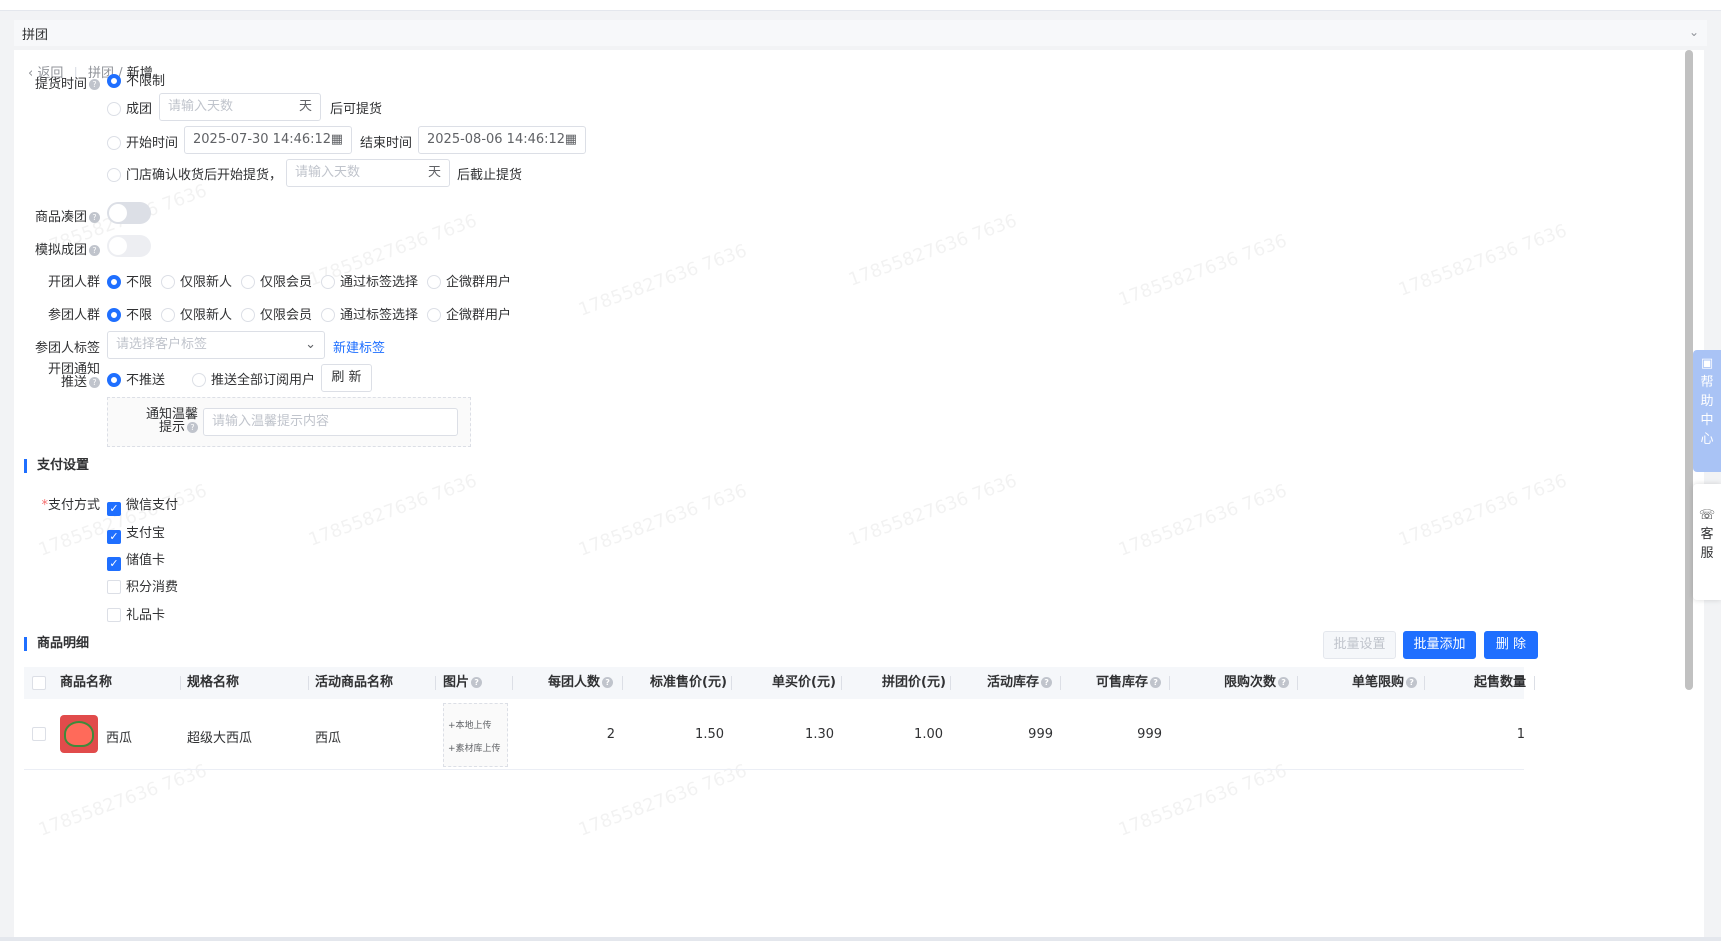 The height and width of the screenshot is (941, 1721). I want to click on calendar-icon: ▦, so click(336, 139).